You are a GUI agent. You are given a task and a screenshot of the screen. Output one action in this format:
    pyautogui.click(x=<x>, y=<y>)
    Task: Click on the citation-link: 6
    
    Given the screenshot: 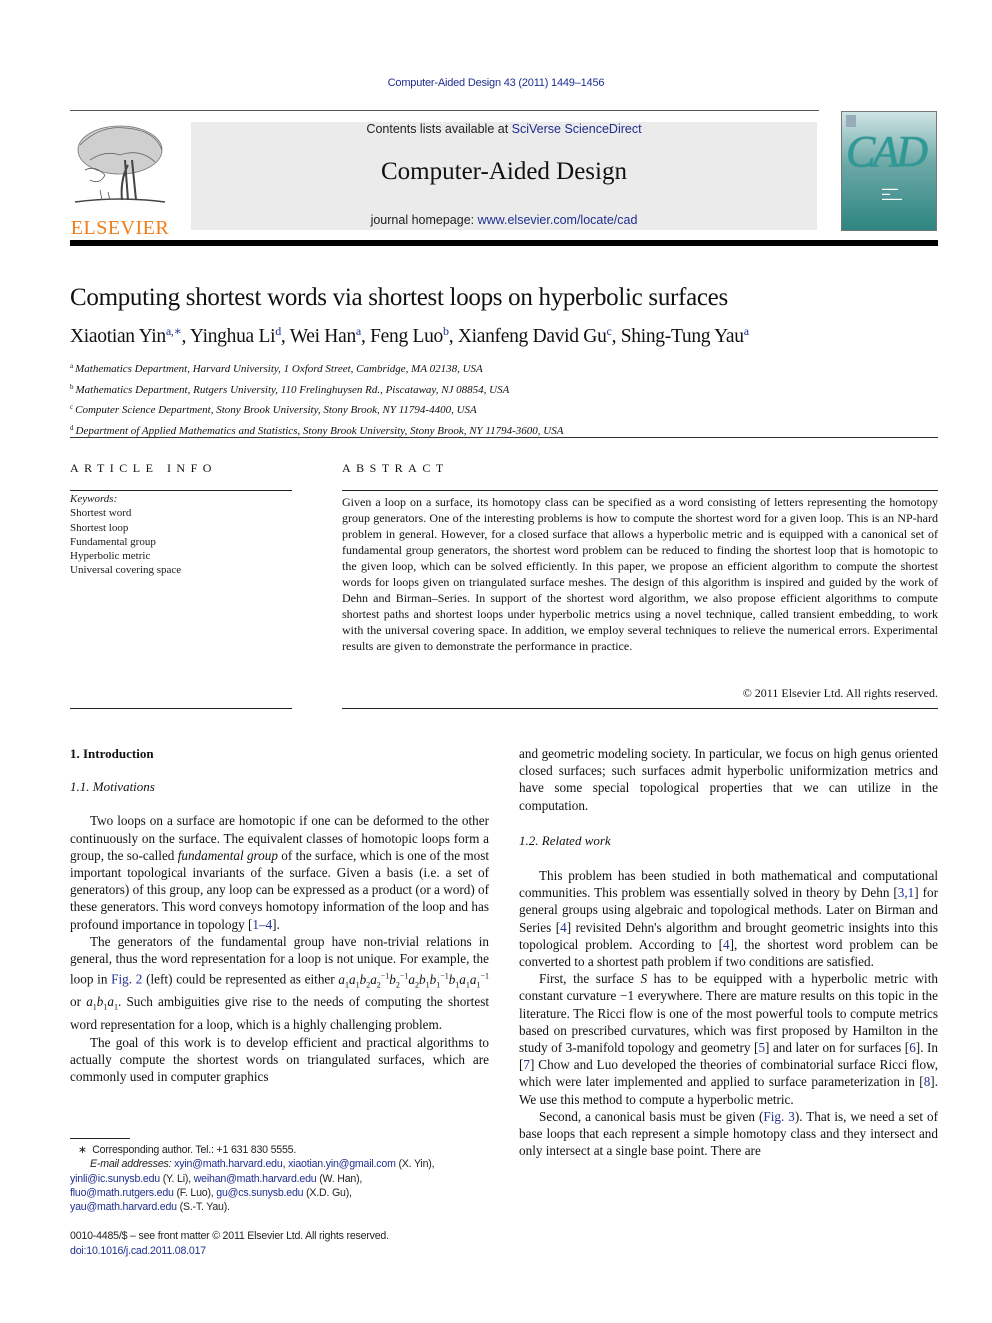 What is the action you would take?
    pyautogui.click(x=912, y=1047)
    